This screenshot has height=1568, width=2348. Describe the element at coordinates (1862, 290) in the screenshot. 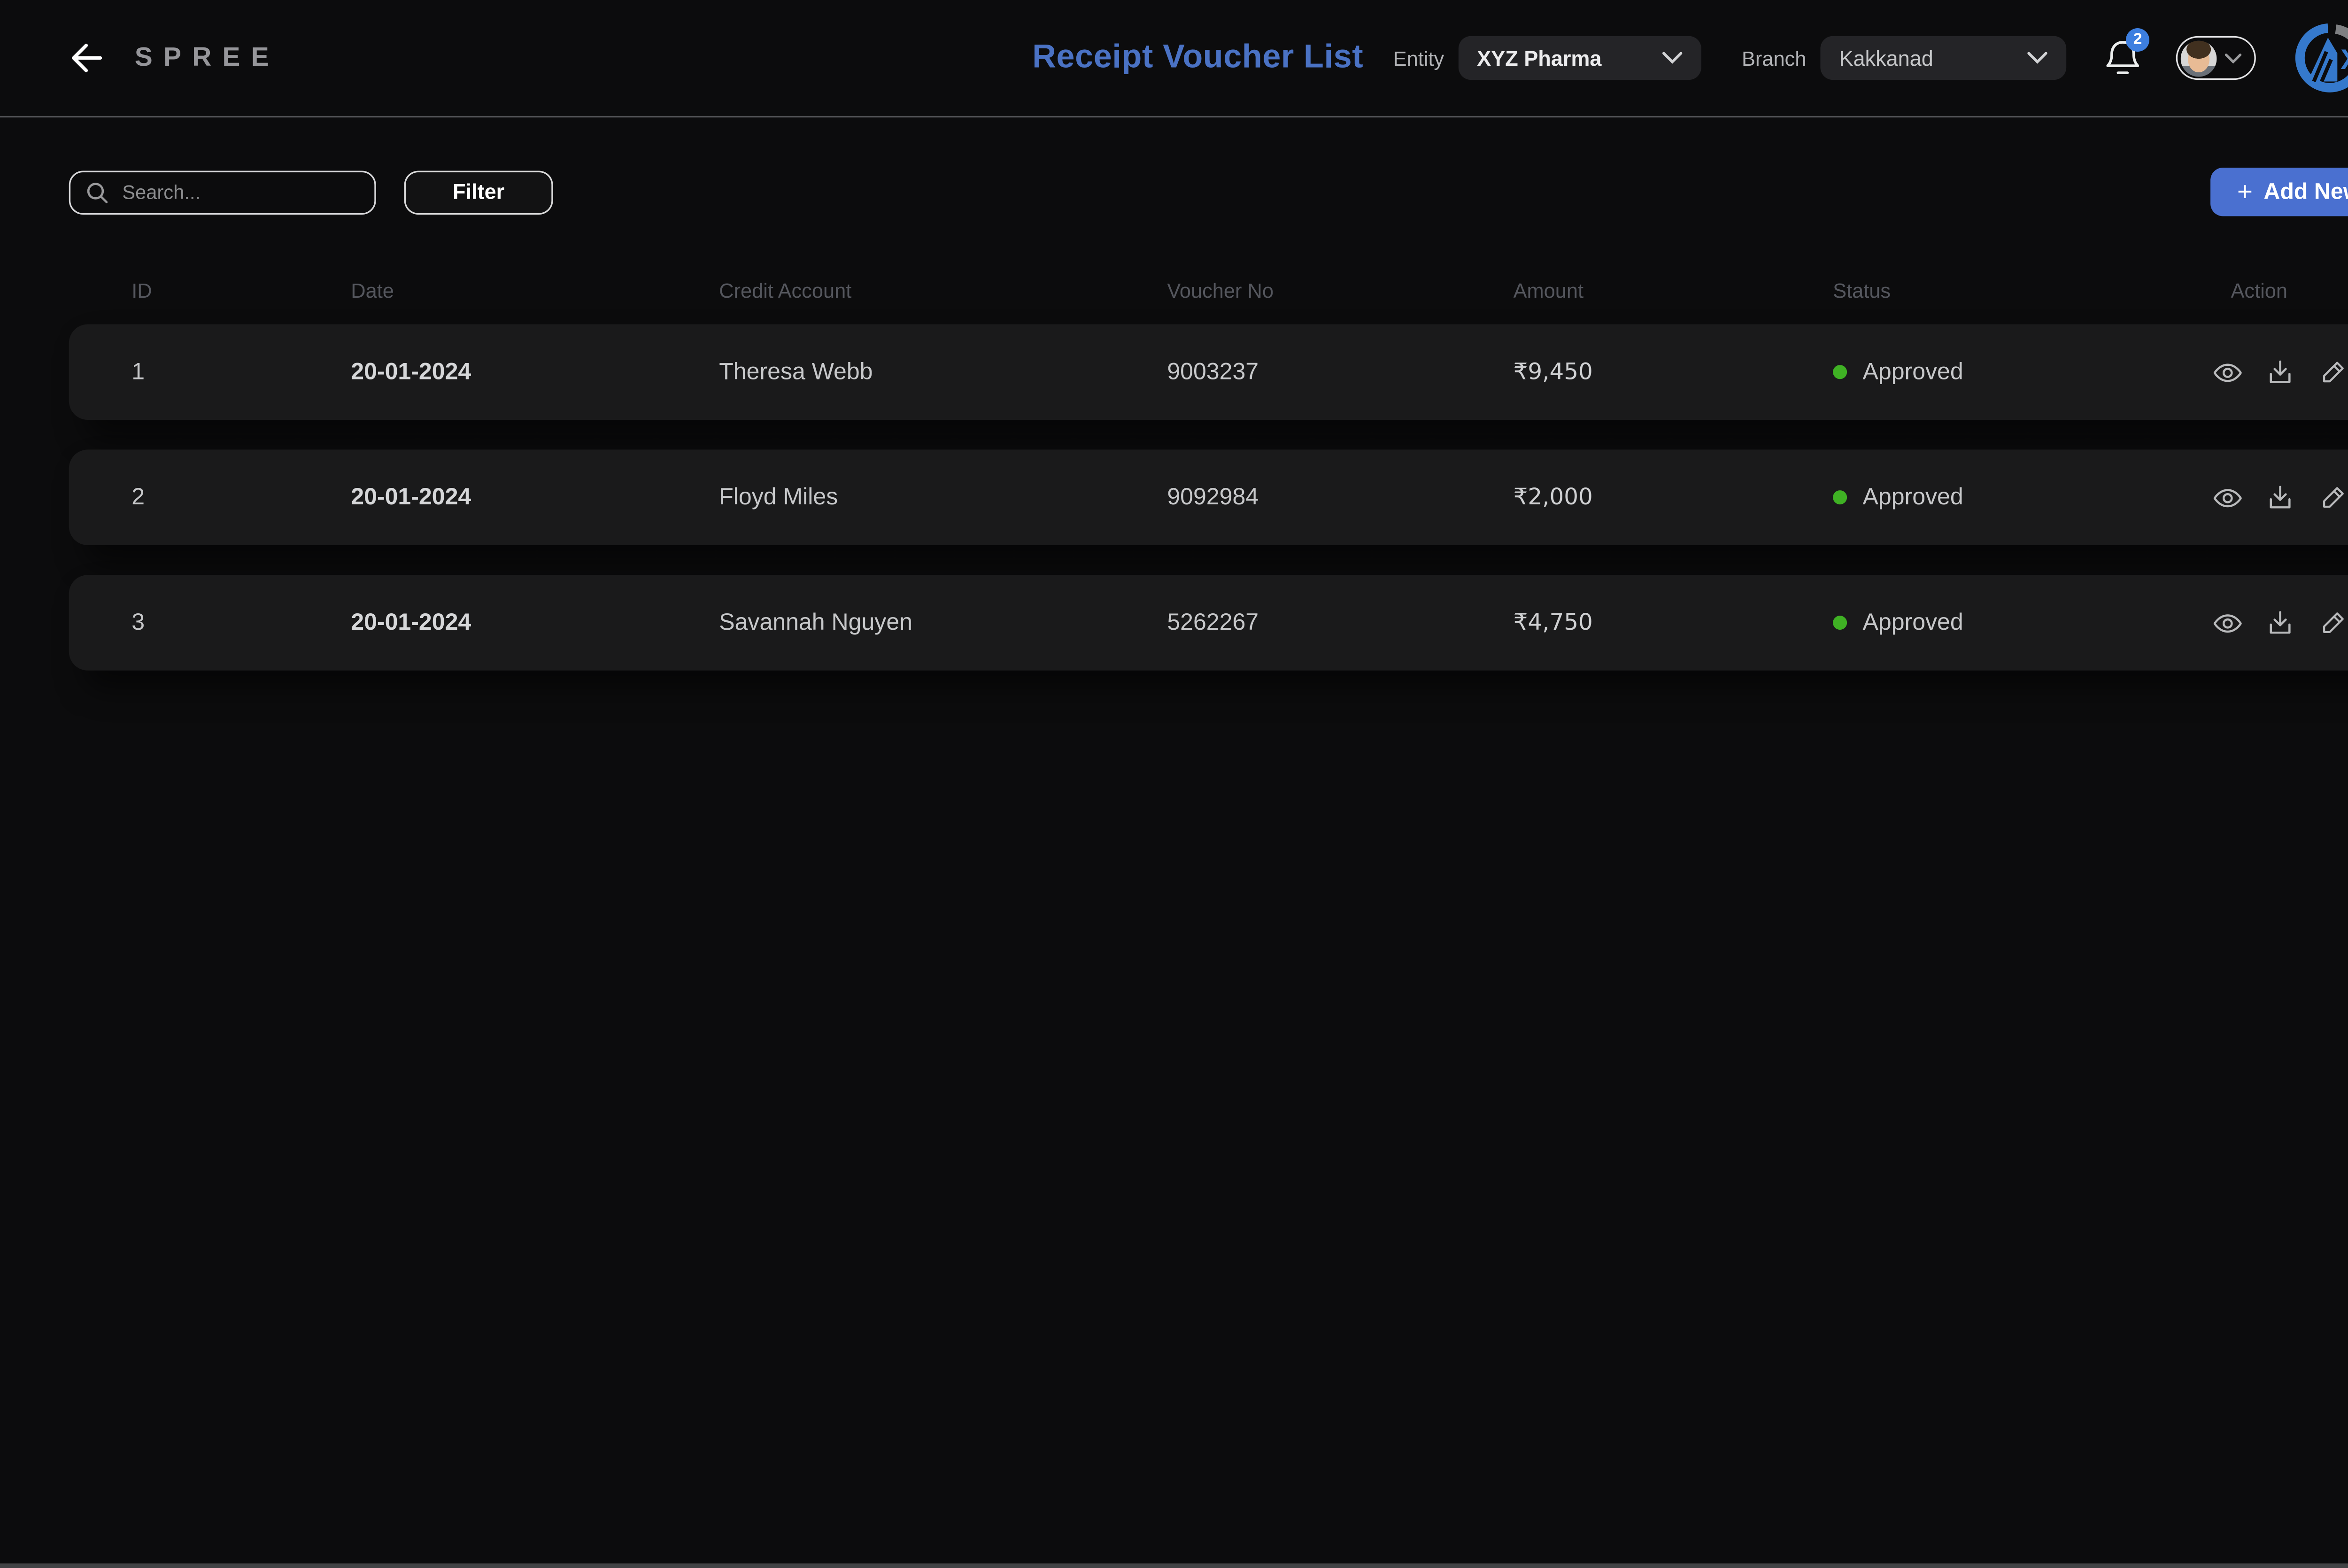

I see `column-header-status: Status` at that location.